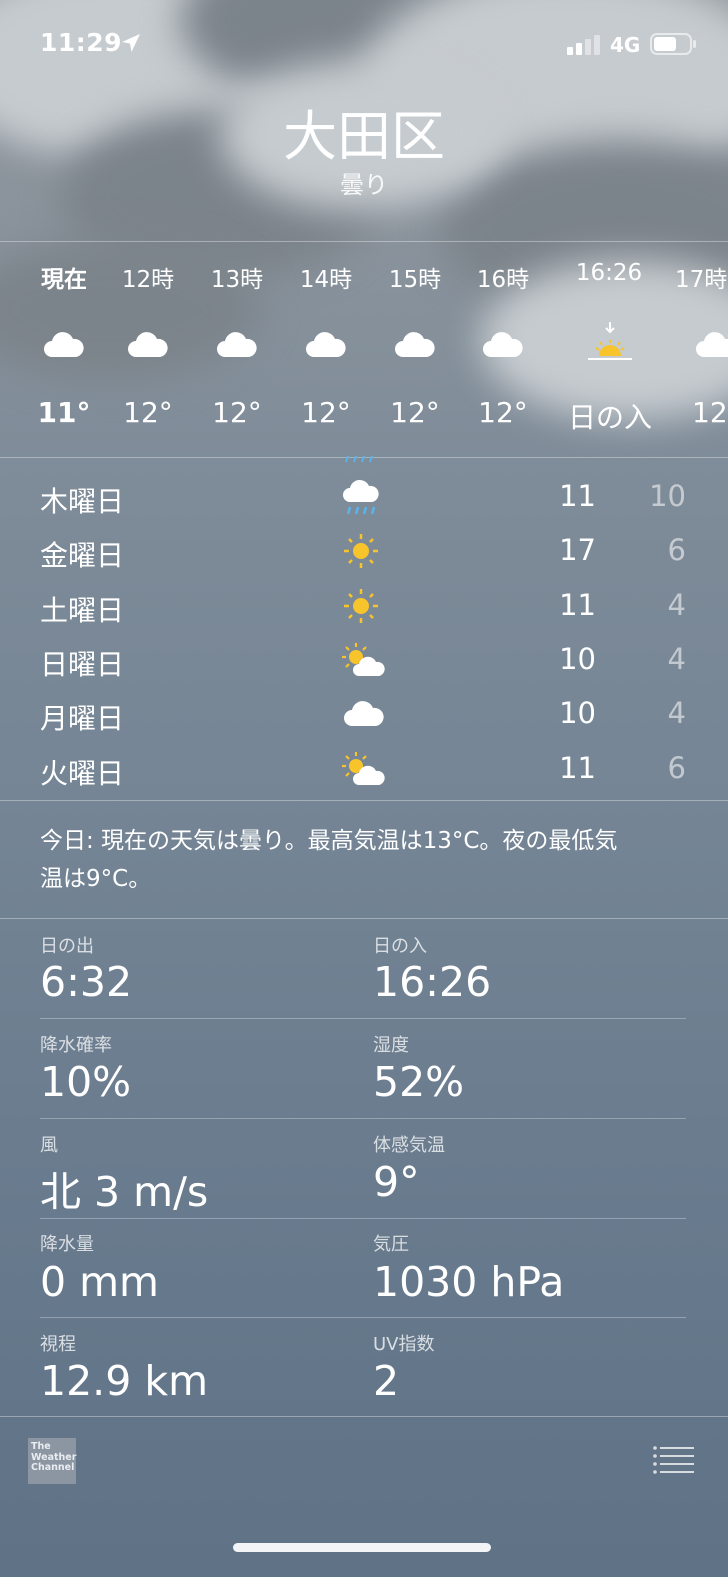 This screenshot has width=728, height=1577. Describe the element at coordinates (673, 1459) in the screenshot. I see `city-list-icon` at that location.